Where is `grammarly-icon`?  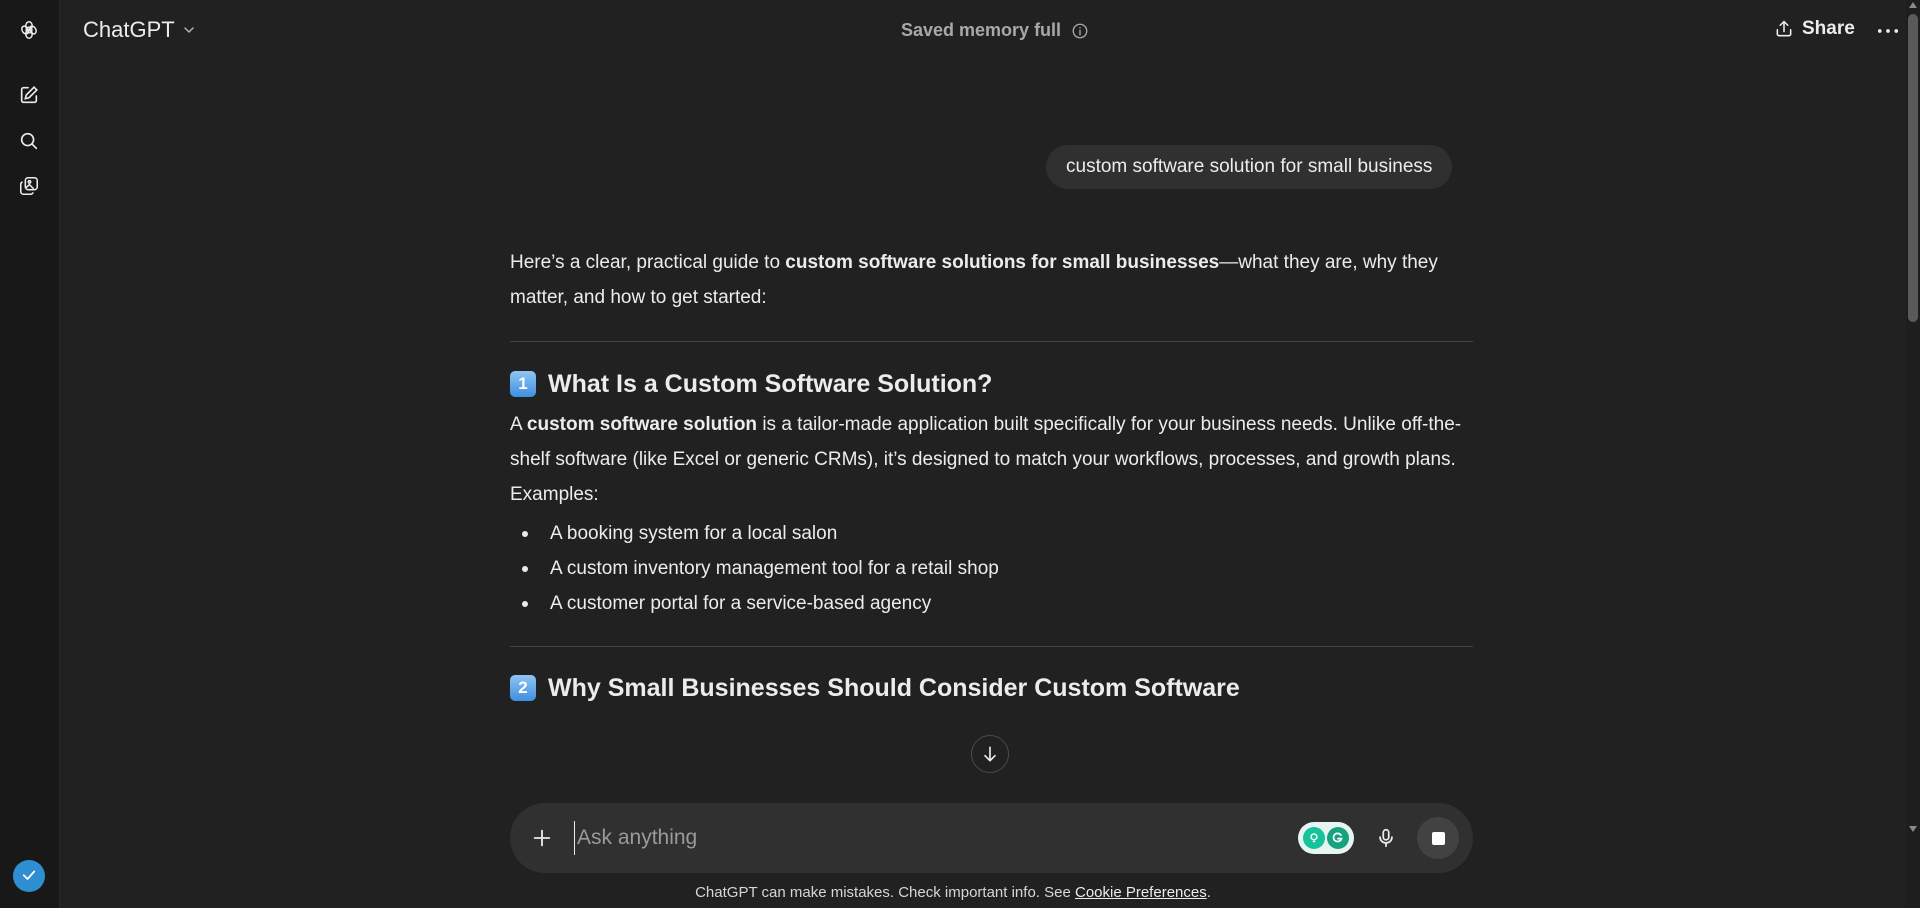
grammarly-icon is located at coordinates (1326, 838).